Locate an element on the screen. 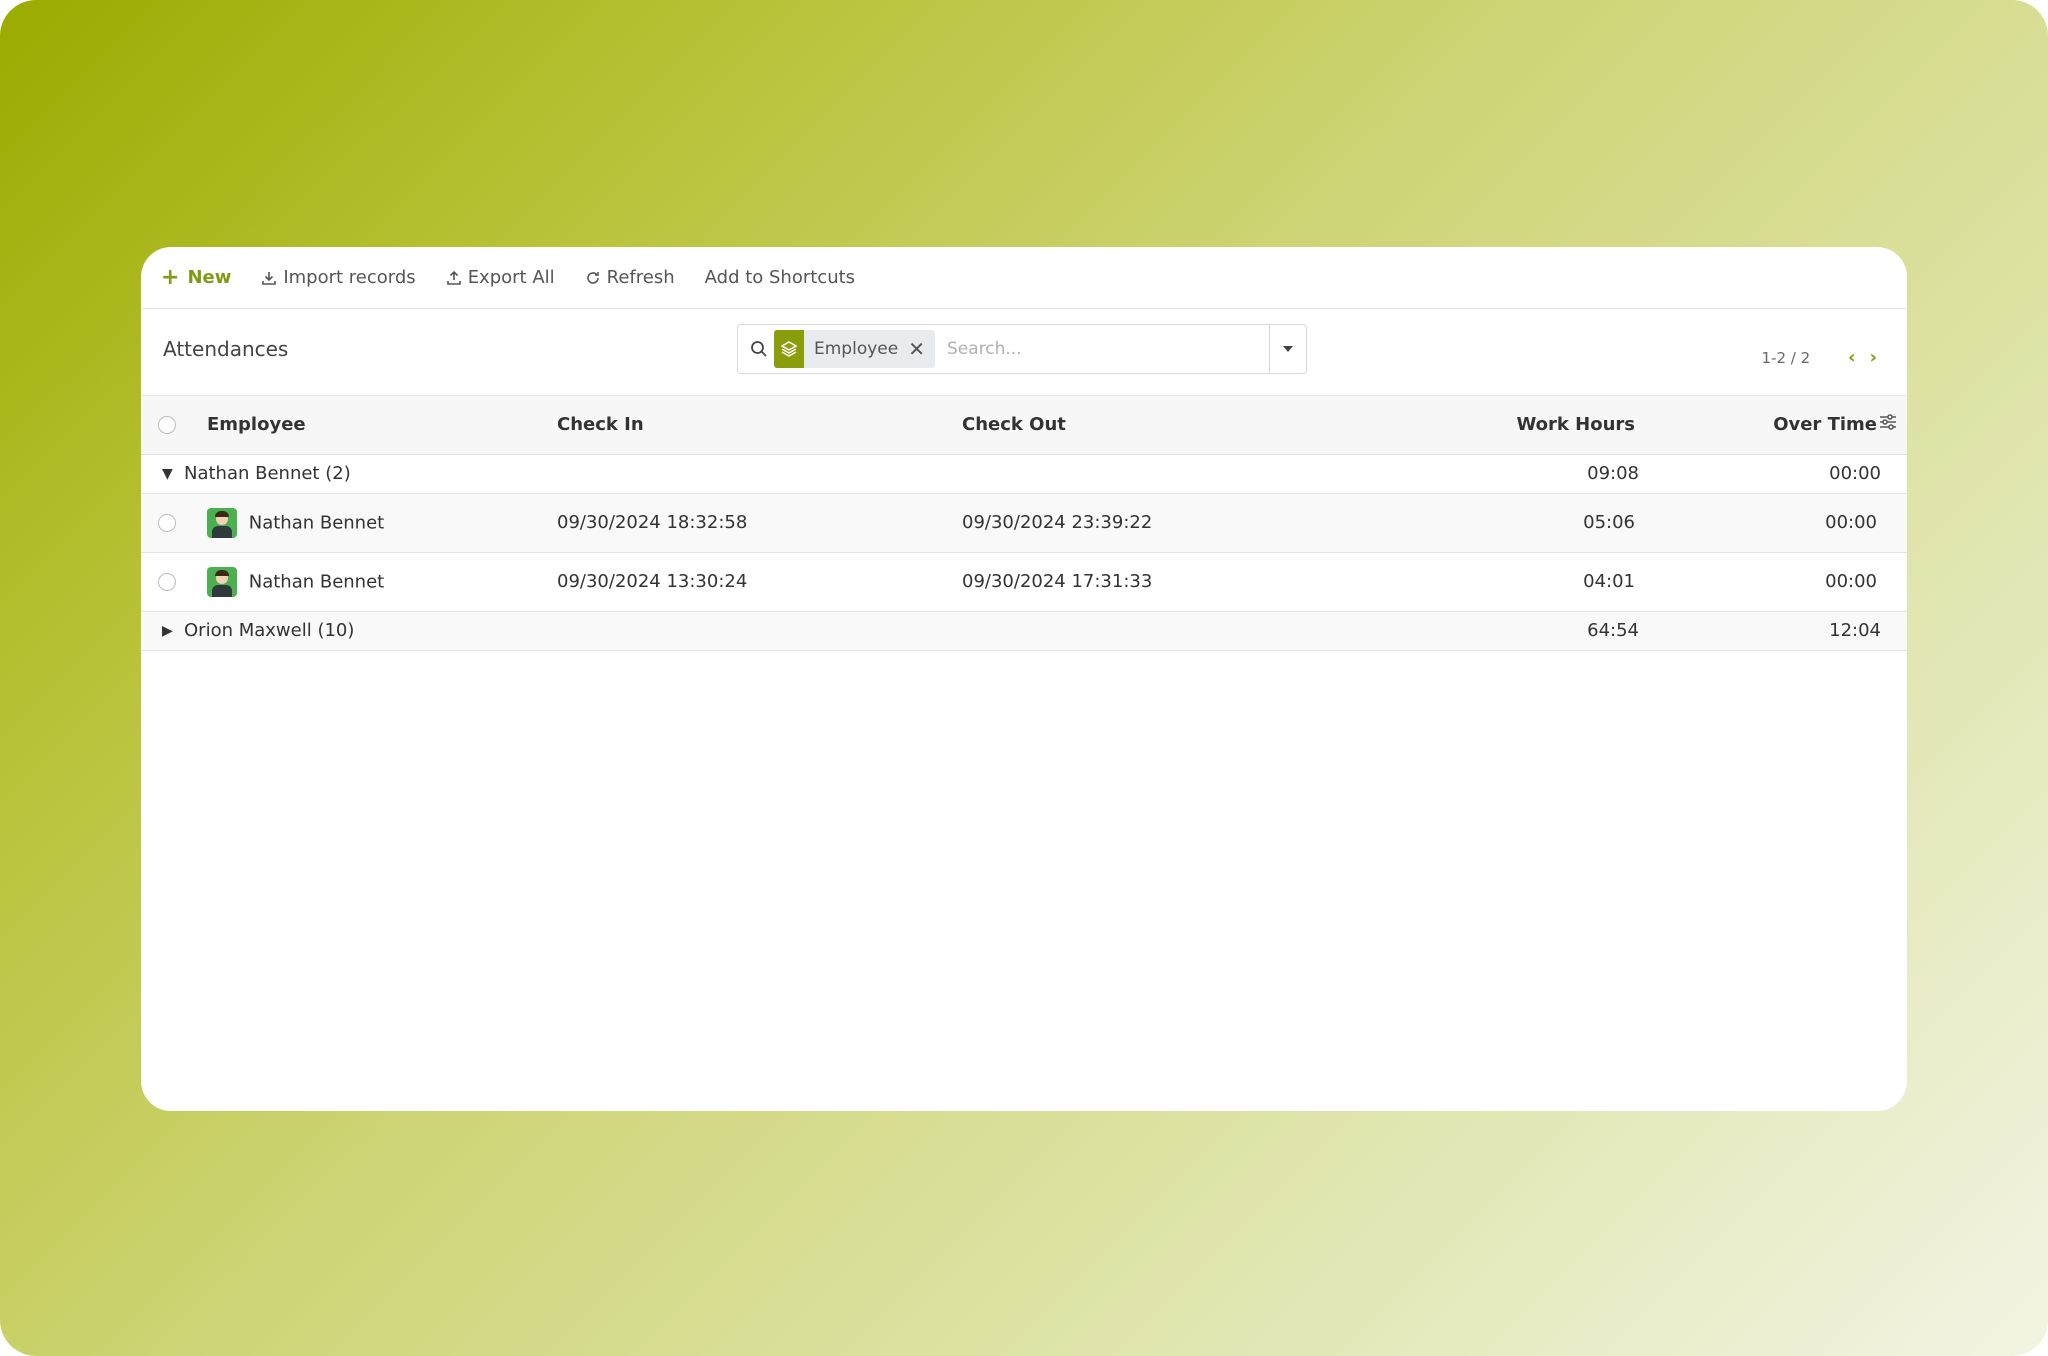 This screenshot has height=1356, width=2048. facet-remove-icon: ✕ is located at coordinates (921, 349).